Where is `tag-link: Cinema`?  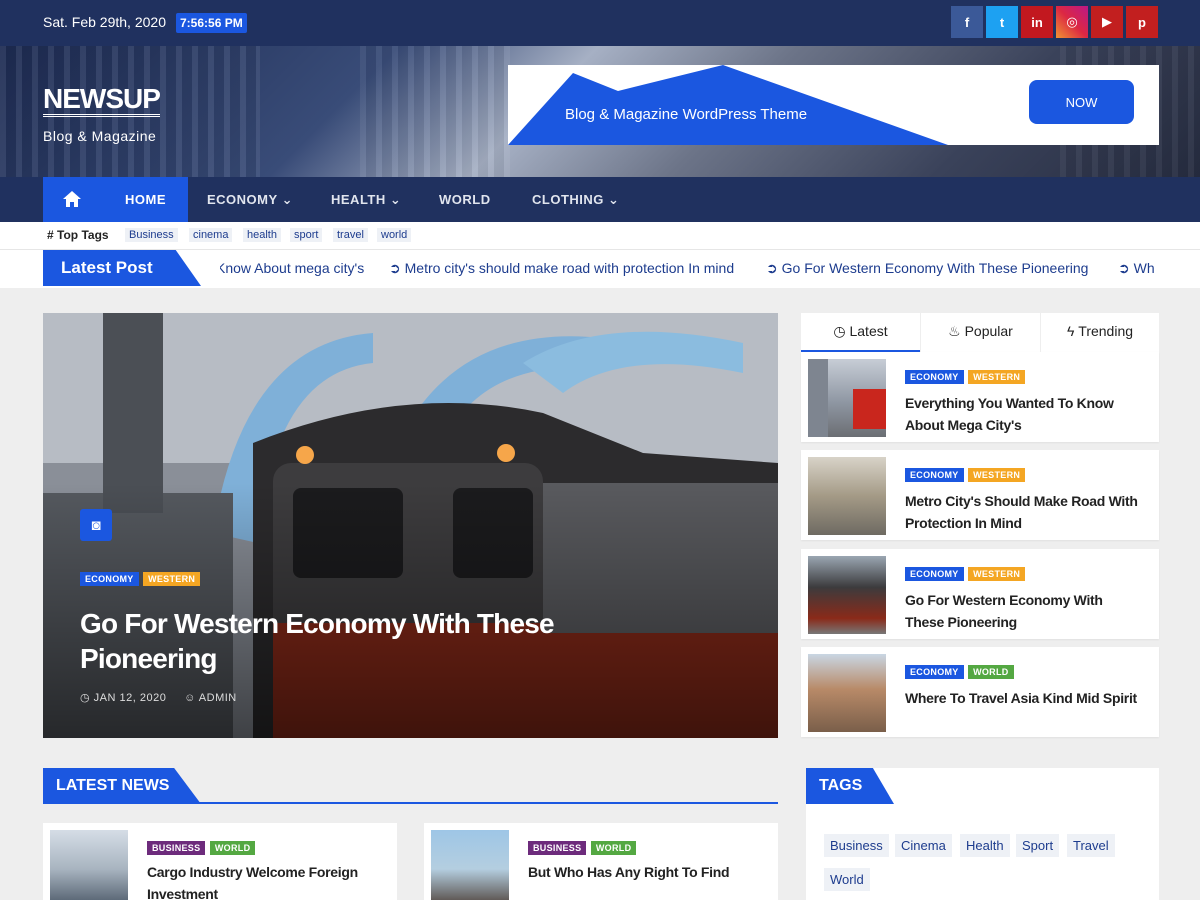 tag-link: Cinema is located at coordinates (923, 845).